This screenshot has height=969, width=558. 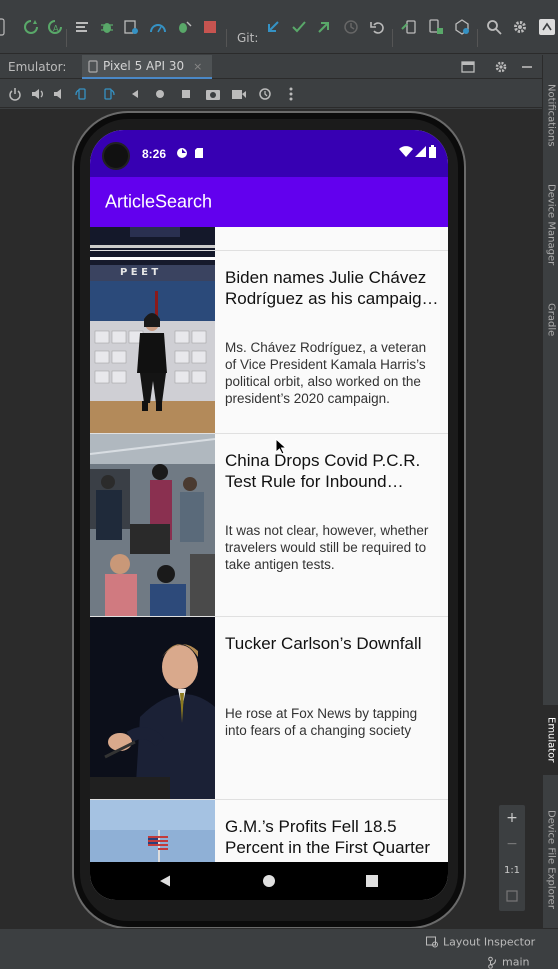 I want to click on battery-icon, so click(x=432, y=151).